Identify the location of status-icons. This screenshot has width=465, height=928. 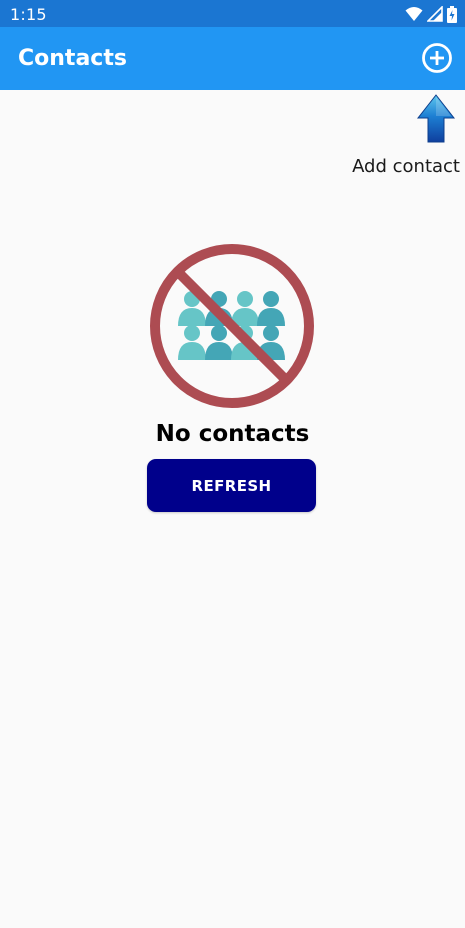
(431, 14).